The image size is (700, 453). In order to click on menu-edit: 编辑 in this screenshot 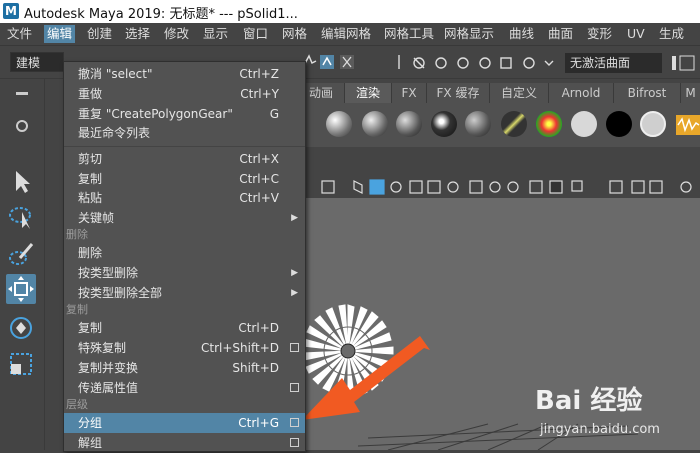, I will do `click(60, 34)`.